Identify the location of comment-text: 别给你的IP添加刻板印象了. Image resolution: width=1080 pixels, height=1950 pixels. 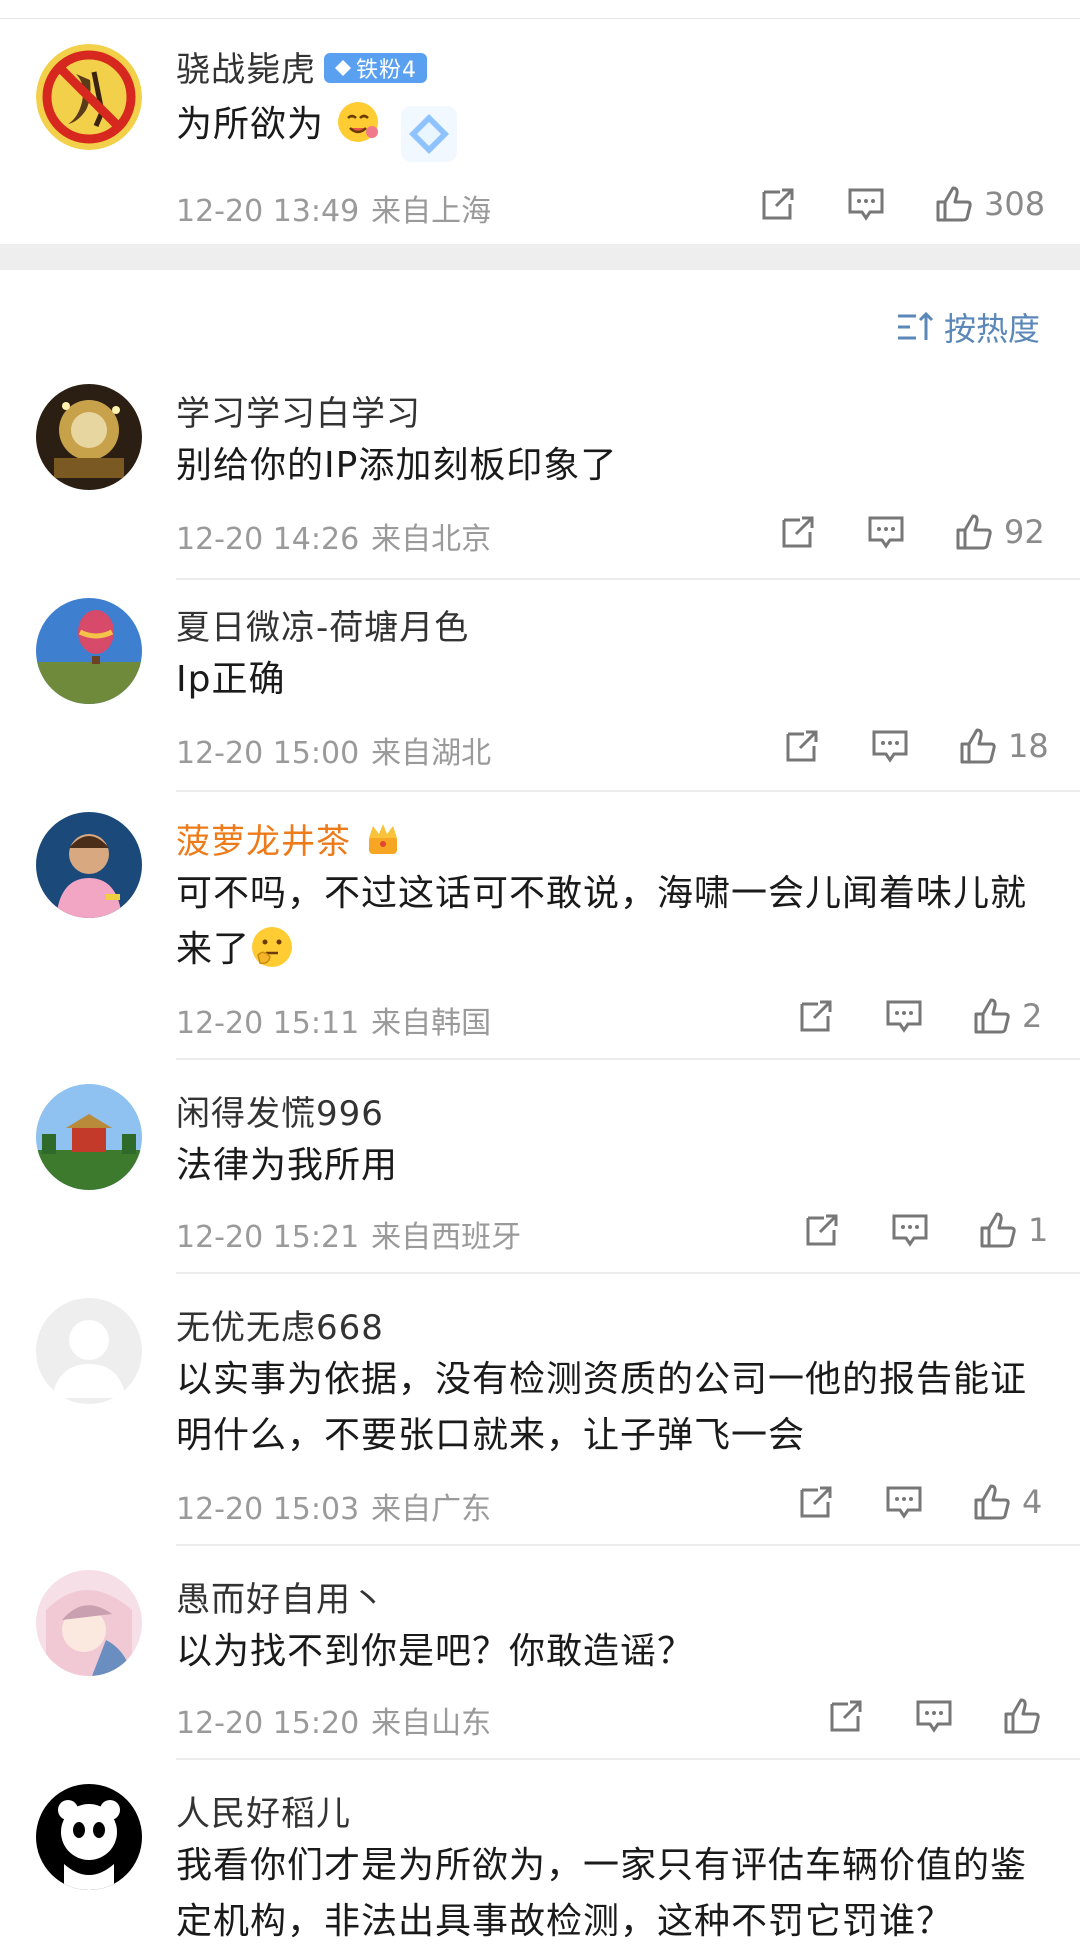
(397, 465).